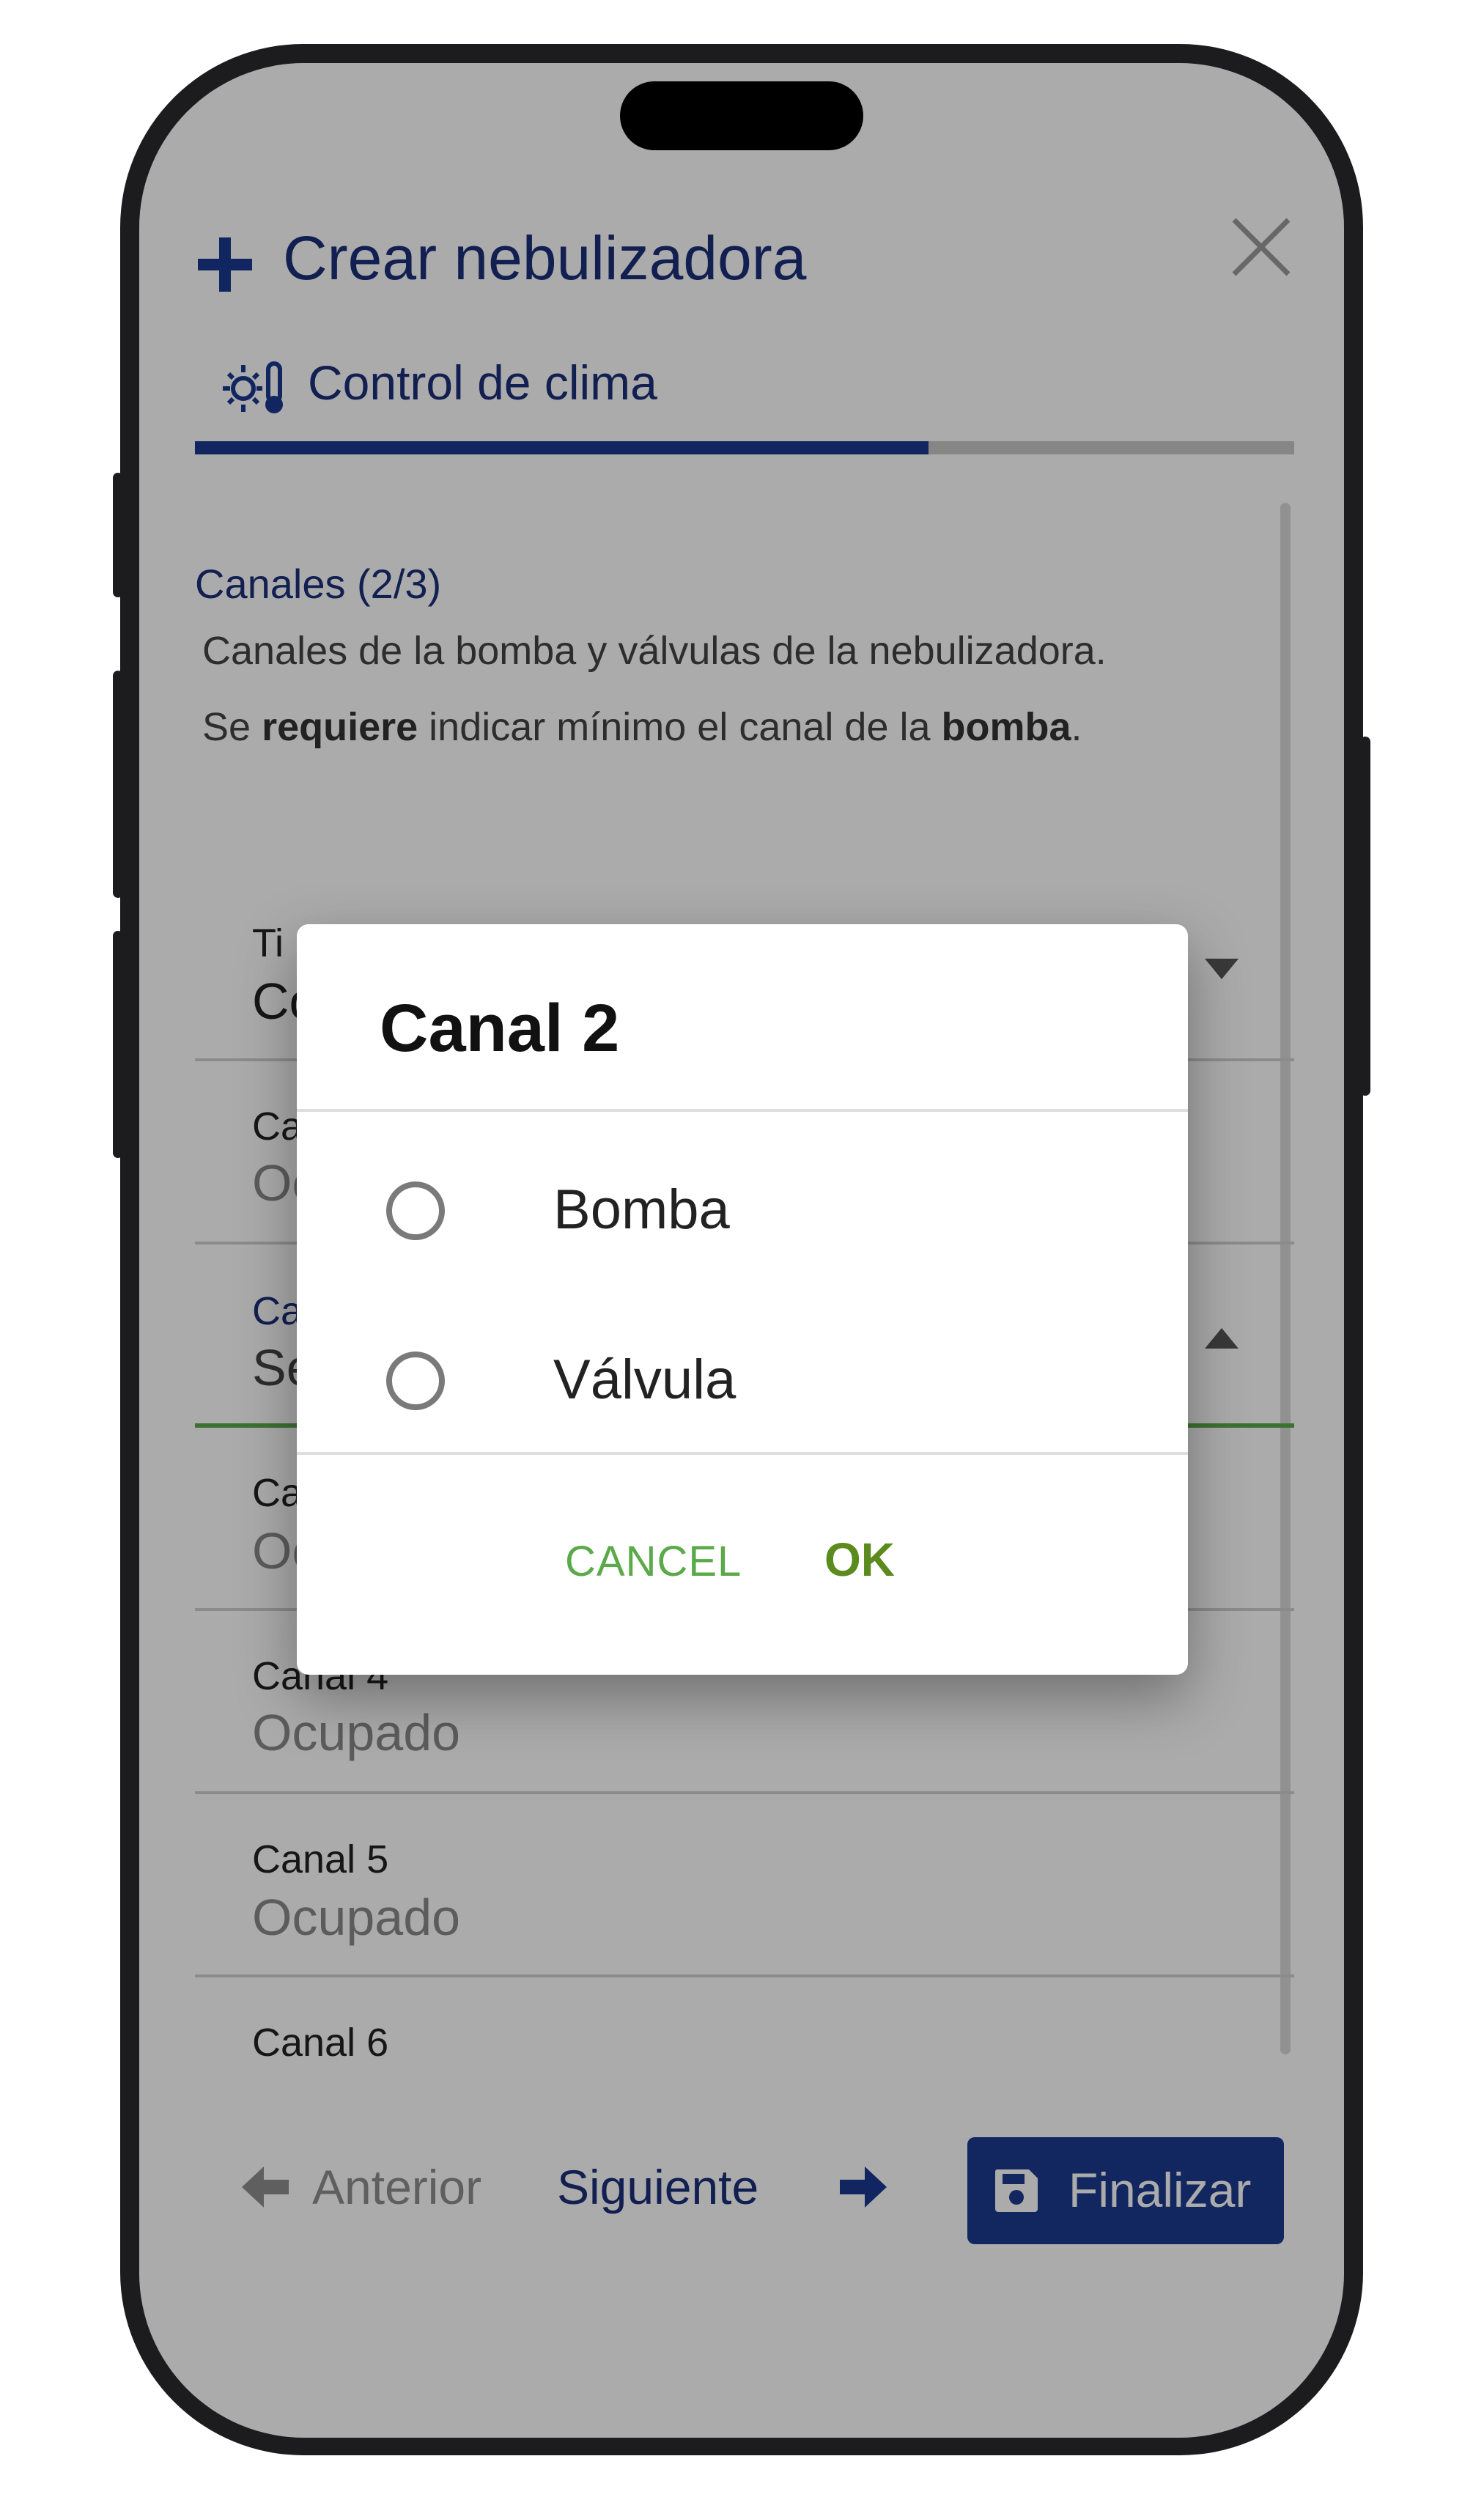 The image size is (1484, 2500). Describe the element at coordinates (641, 1210) in the screenshot. I see `option-bomba-label: Bomba` at that location.